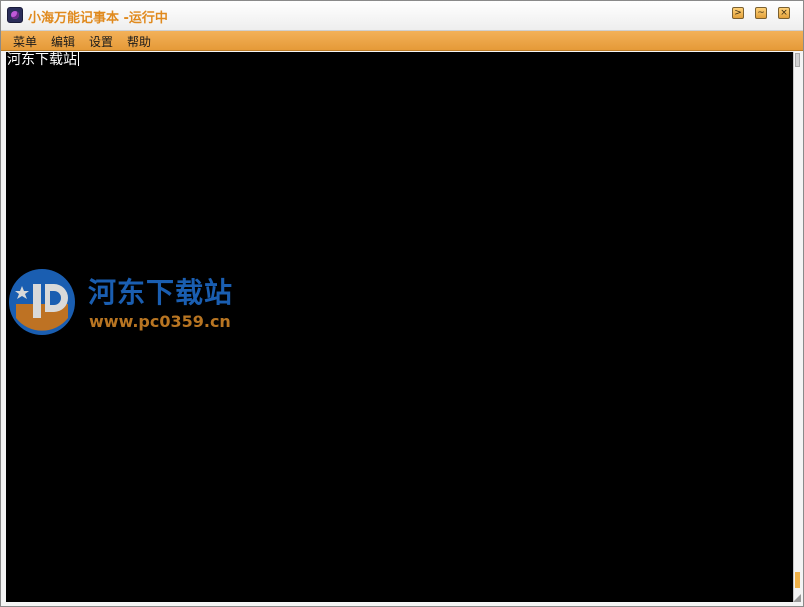 Image resolution: width=804 pixels, height=607 pixels. What do you see at coordinates (160, 321) in the screenshot?
I see `watermark-url: www.pc0359.cn` at bounding box center [160, 321].